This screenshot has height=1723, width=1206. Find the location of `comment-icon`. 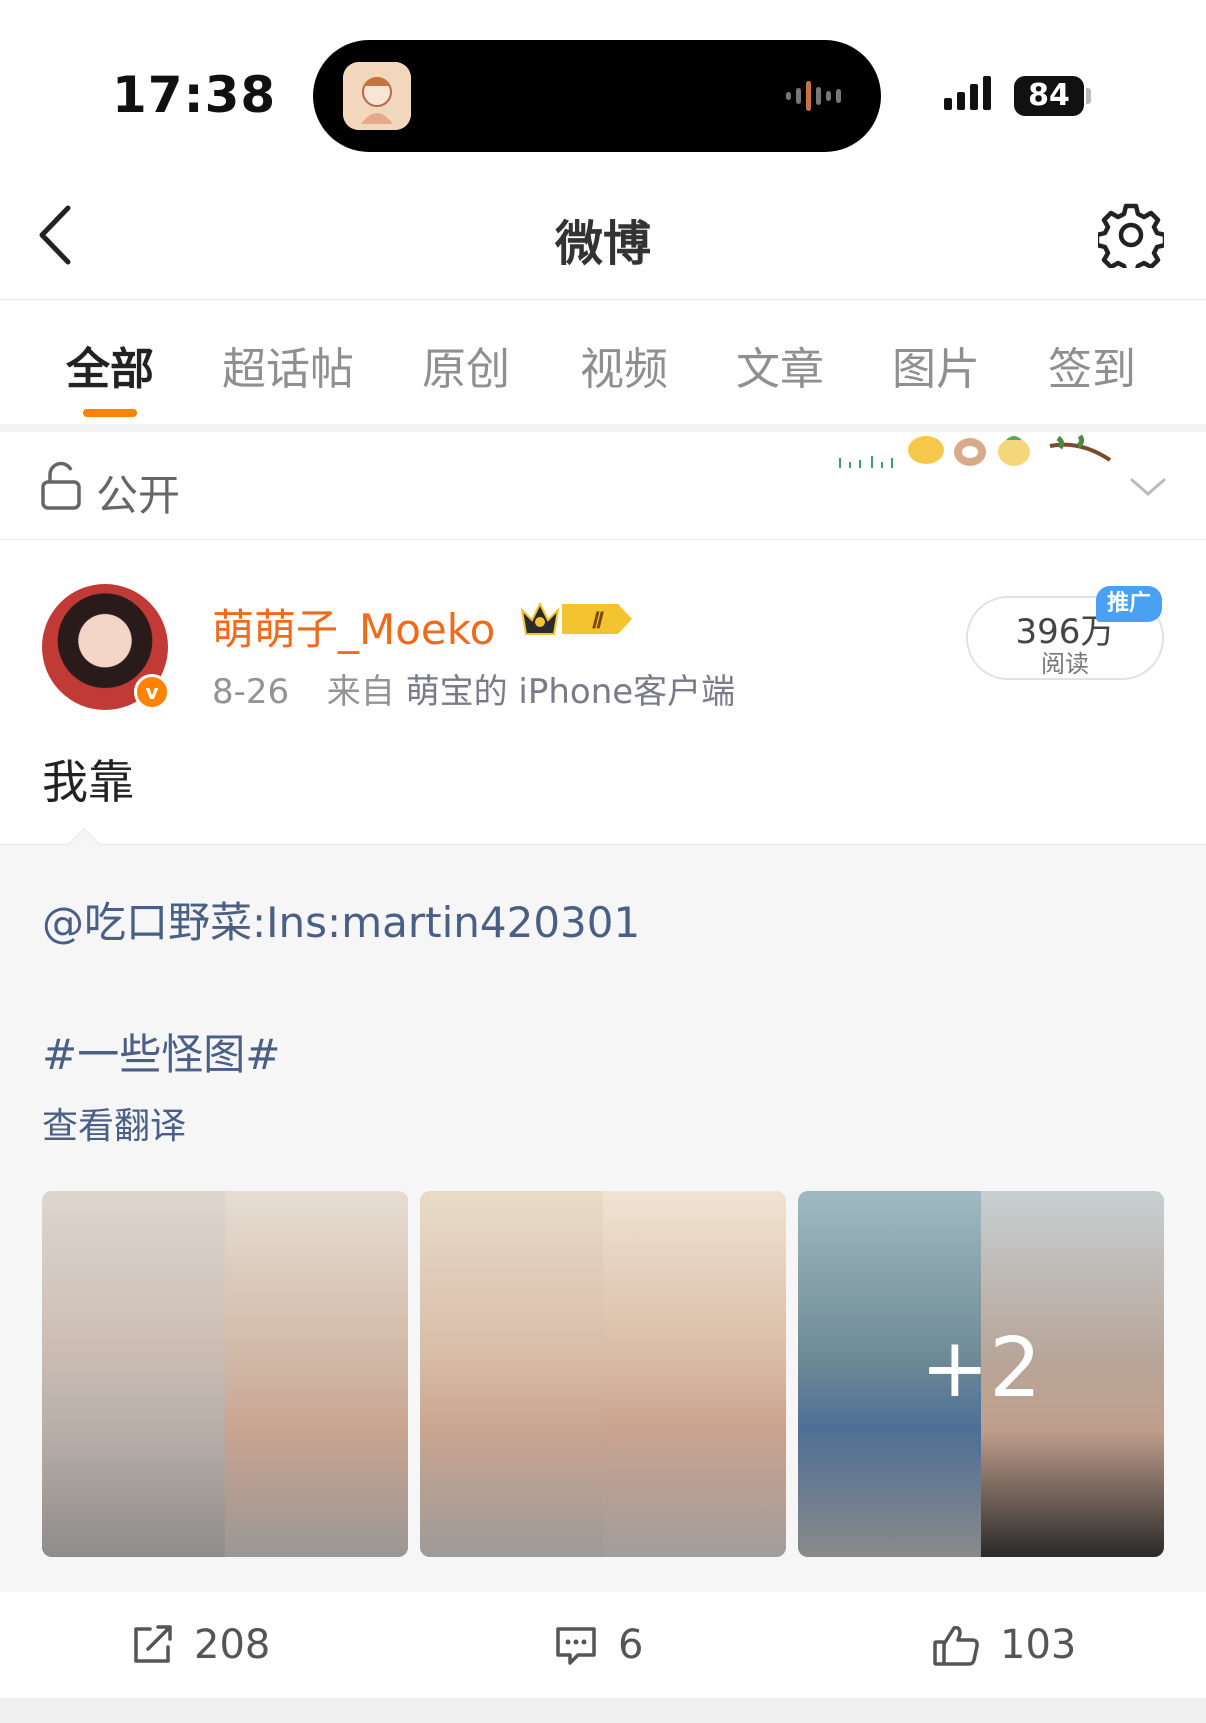

comment-icon is located at coordinates (576, 1646).